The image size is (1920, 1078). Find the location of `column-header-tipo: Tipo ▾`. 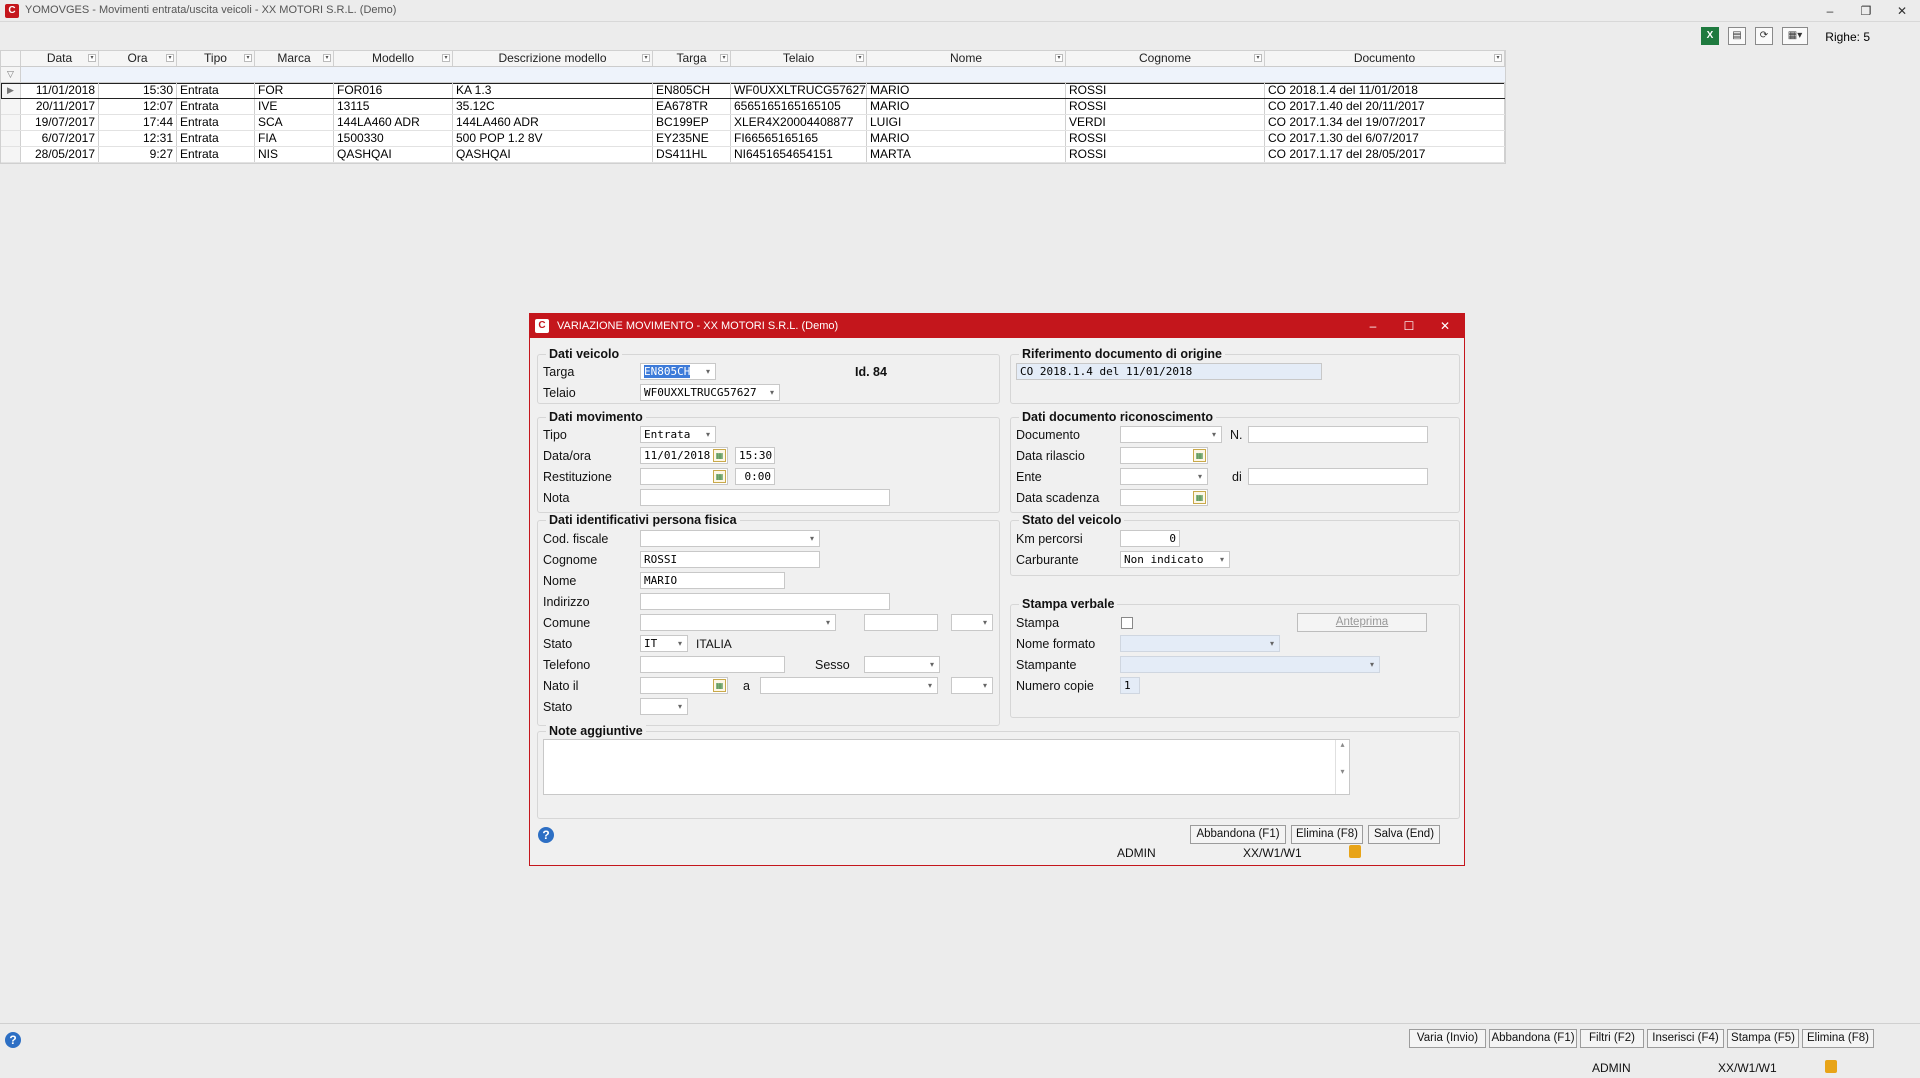

column-header-tipo: Tipo ▾ is located at coordinates (216, 58).